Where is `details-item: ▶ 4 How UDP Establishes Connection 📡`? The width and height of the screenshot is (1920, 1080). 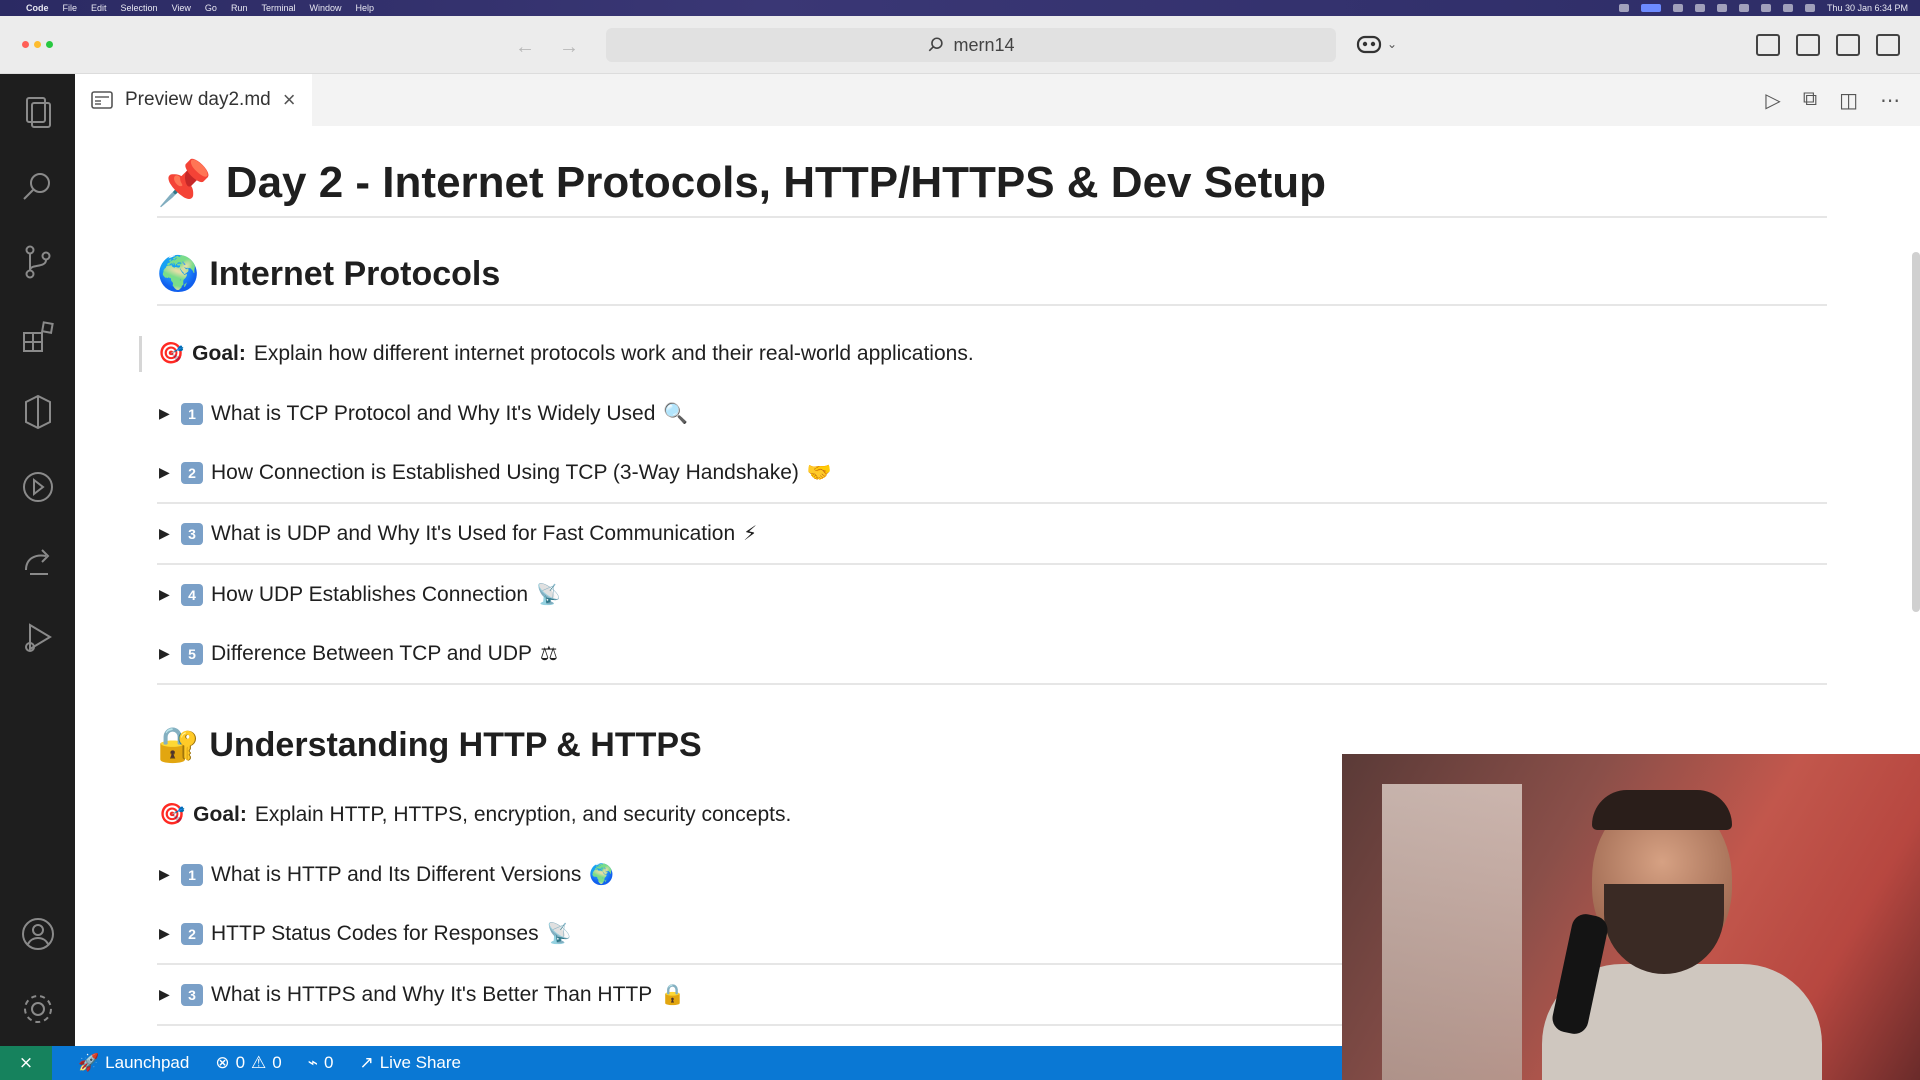
details-item: ▶ 4 How UDP Establishes Connection 📡 is located at coordinates (992, 594).